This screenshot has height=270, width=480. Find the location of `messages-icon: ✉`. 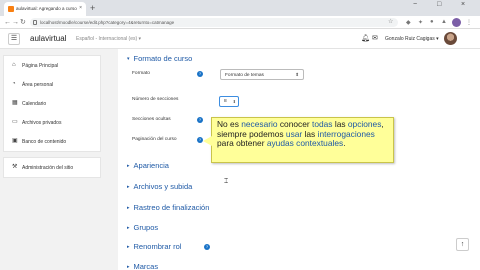

messages-icon: ✉ is located at coordinates (375, 38).